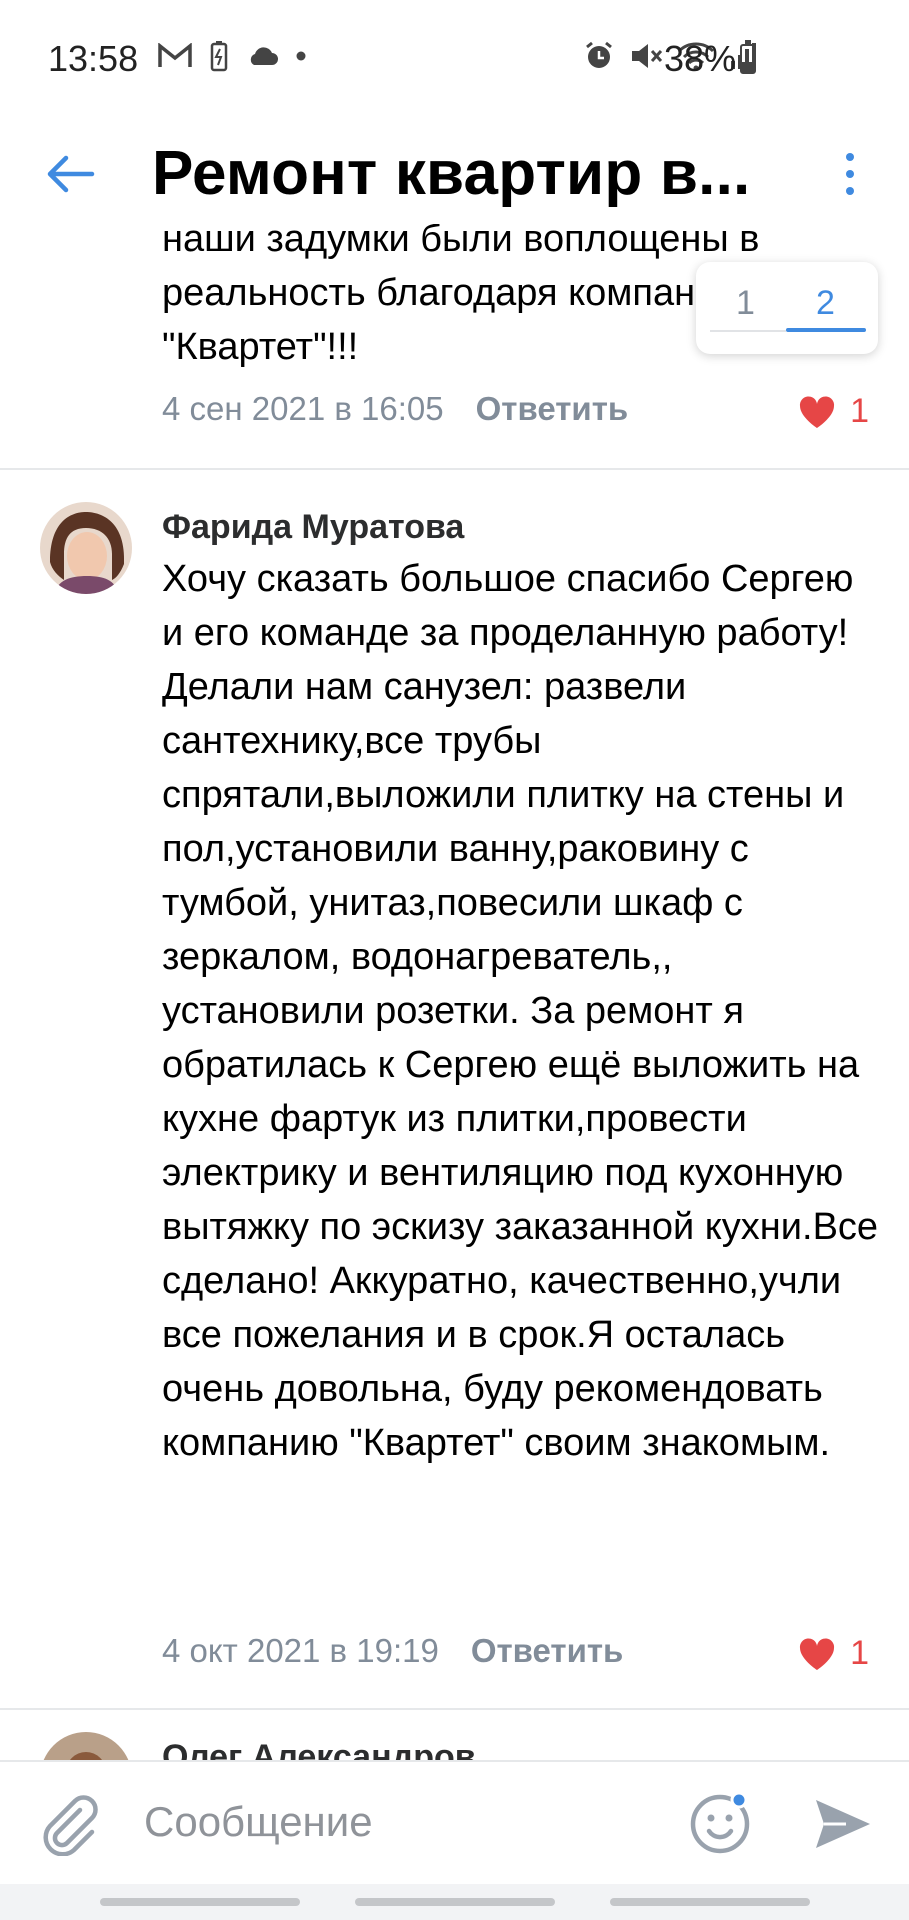  Describe the element at coordinates (748, 57) in the screenshot. I see `battery-icon` at that location.